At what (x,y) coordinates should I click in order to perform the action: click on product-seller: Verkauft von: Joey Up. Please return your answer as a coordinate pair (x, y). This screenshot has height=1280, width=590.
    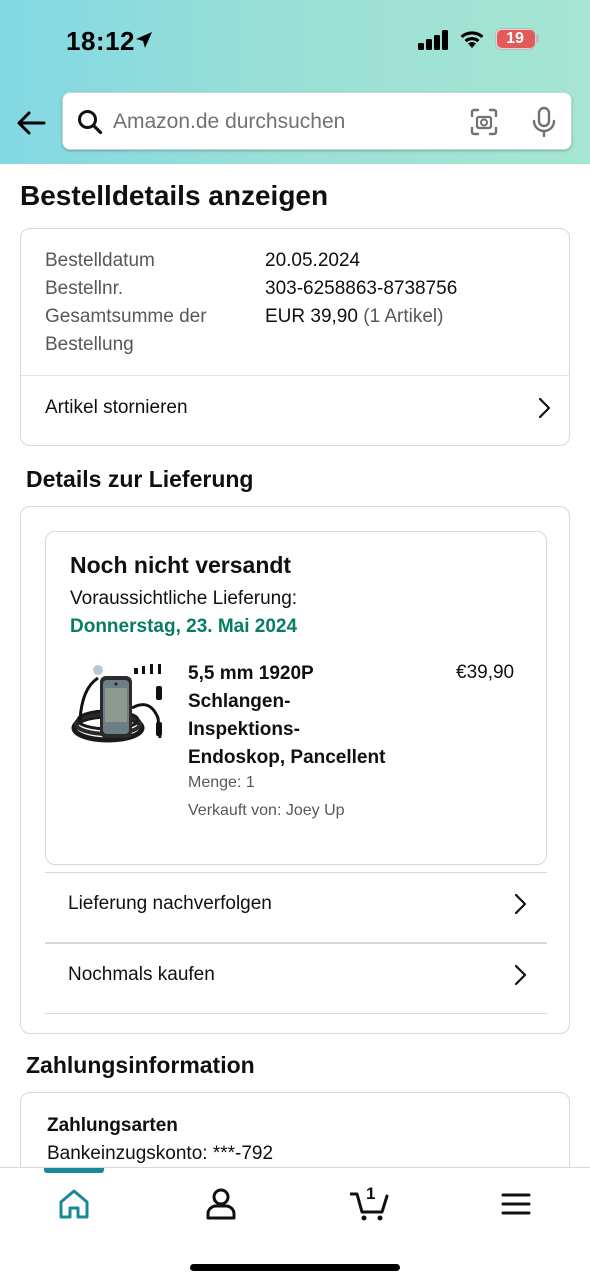
    Looking at the image, I should click on (266, 810).